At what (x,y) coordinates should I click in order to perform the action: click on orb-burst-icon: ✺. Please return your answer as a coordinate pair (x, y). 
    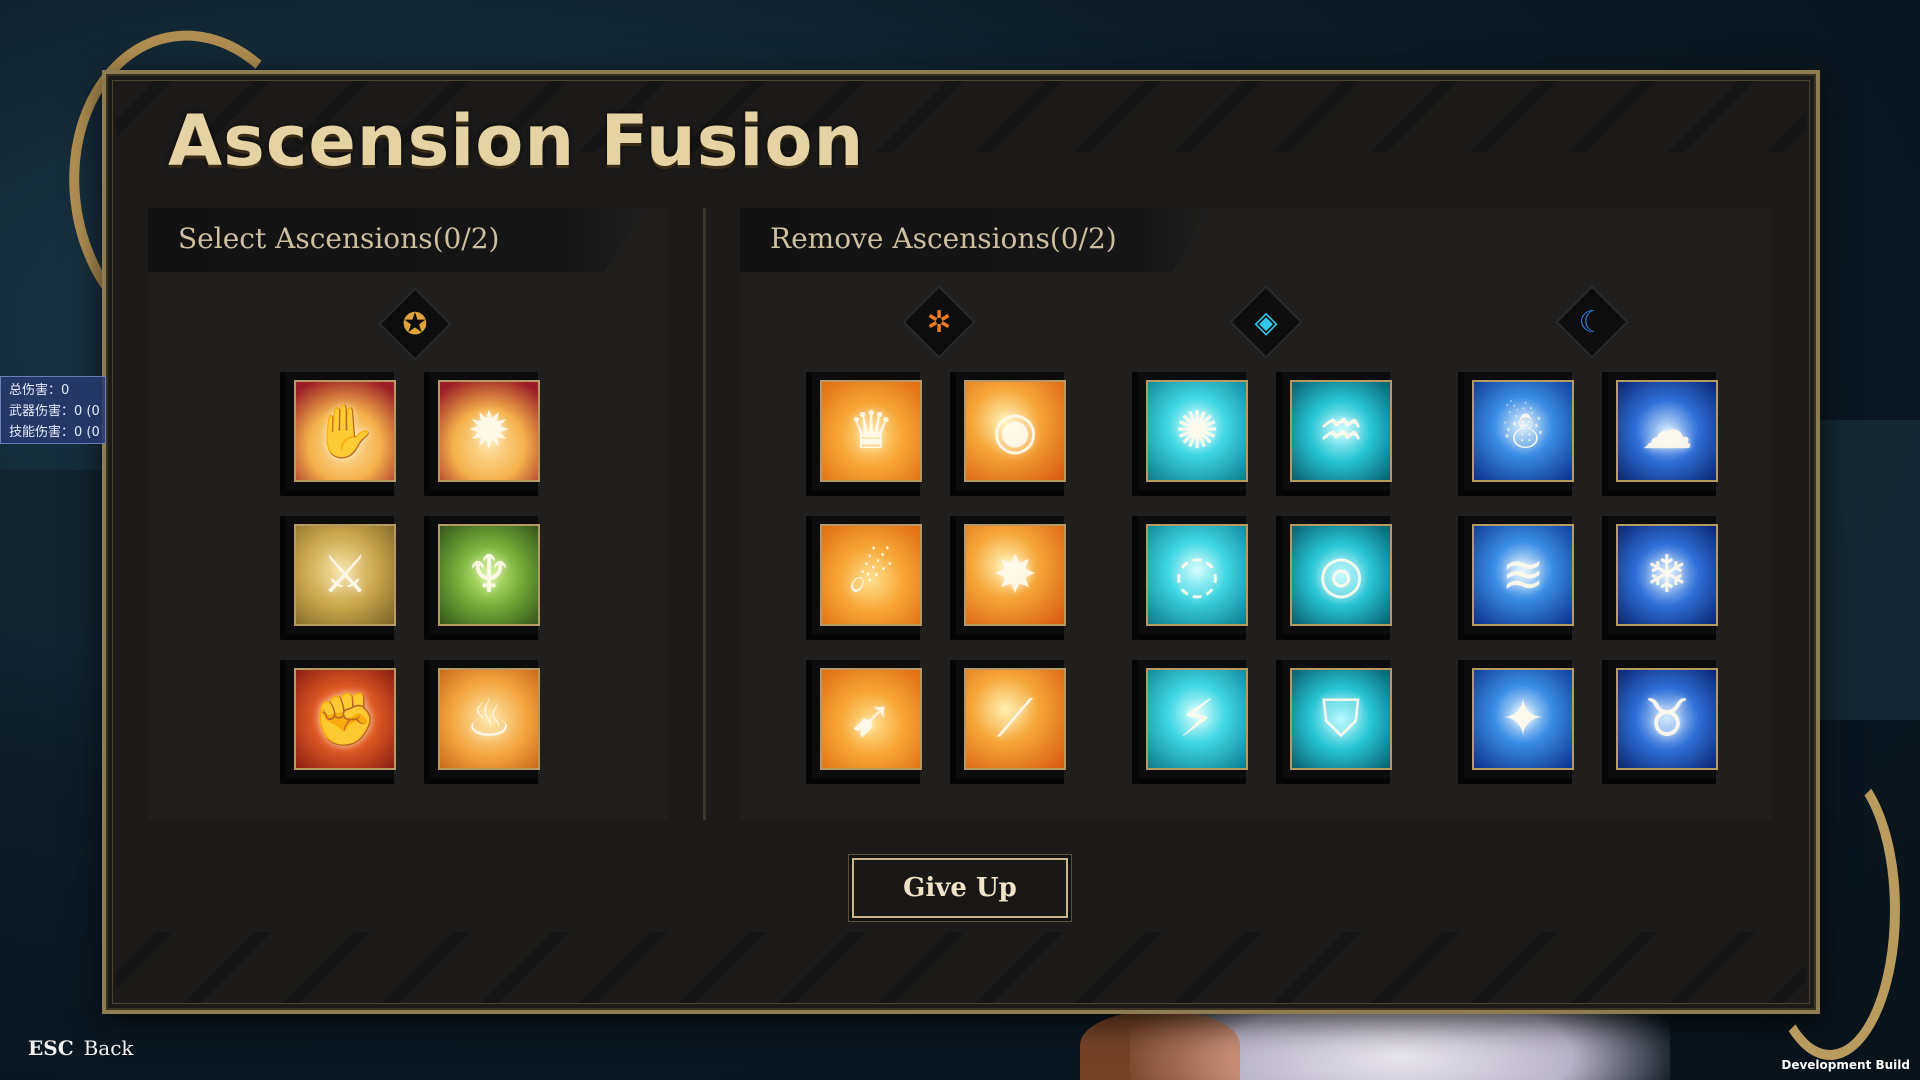
    Looking at the image, I should click on (1197, 431).